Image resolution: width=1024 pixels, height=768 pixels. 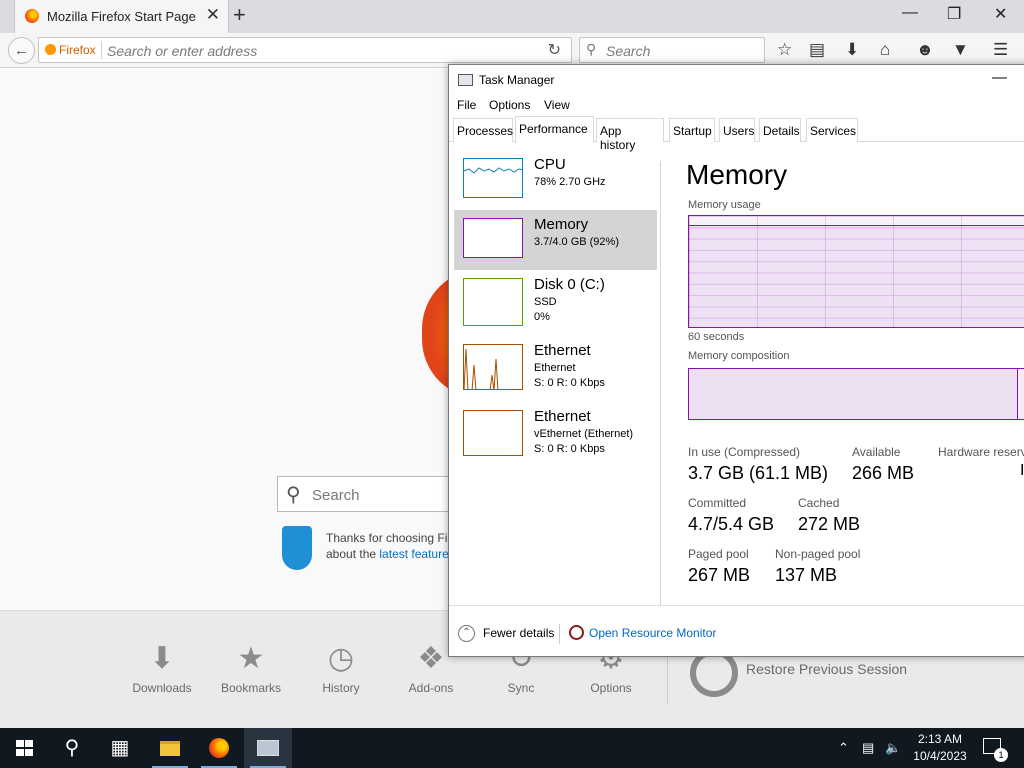 I want to click on star-icon: ★, so click(x=251, y=658).